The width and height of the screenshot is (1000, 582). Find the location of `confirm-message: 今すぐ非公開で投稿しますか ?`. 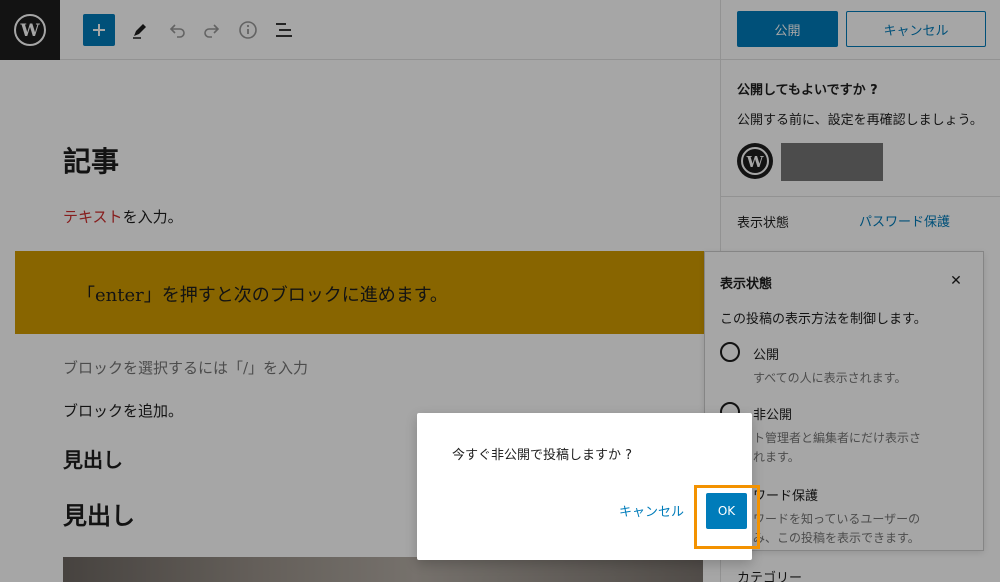

confirm-message: 今すぐ非公開で投稿しますか ? is located at coordinates (542, 455).